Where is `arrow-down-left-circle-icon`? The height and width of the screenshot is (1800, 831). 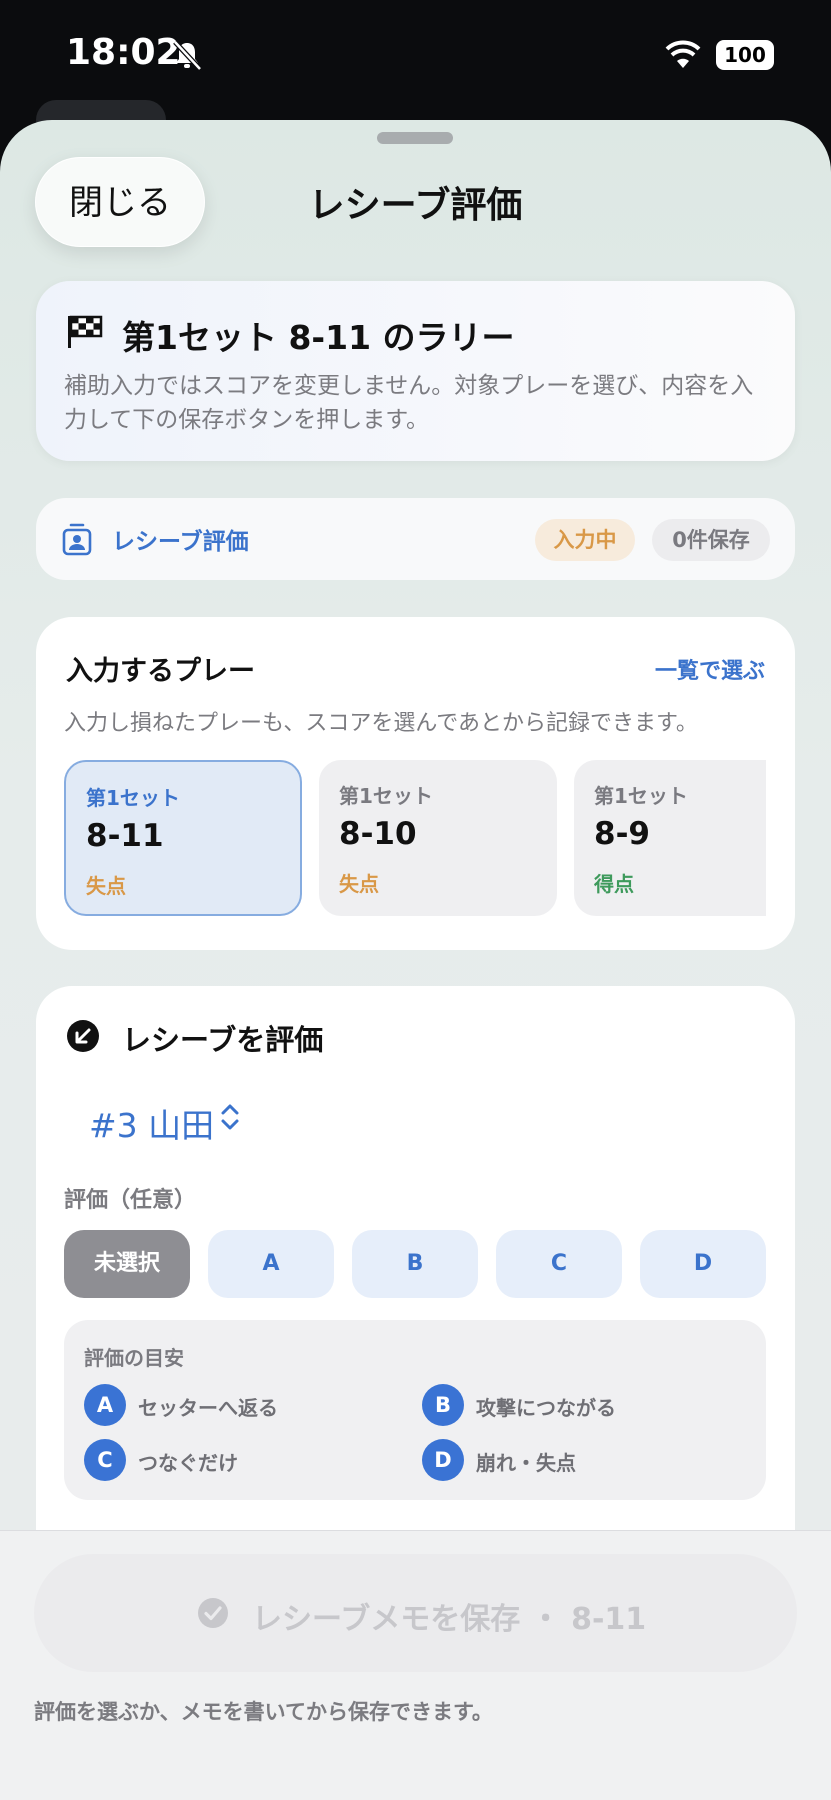
arrow-down-left-circle-icon is located at coordinates (83, 1036).